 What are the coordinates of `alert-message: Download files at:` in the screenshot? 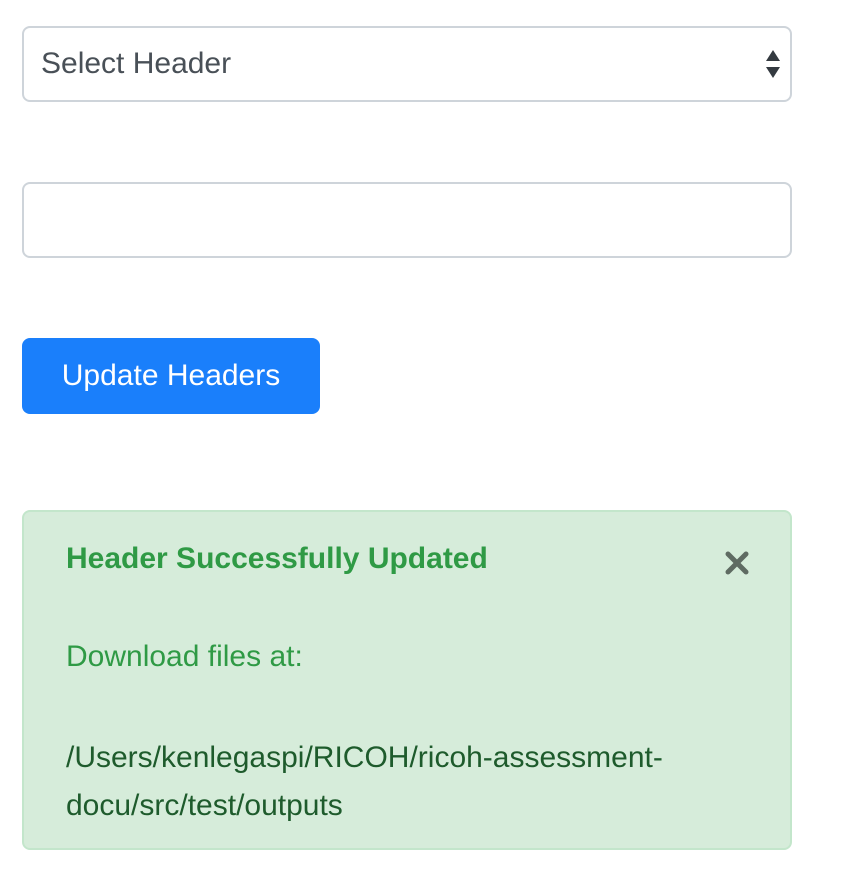 It's located at (184, 656).